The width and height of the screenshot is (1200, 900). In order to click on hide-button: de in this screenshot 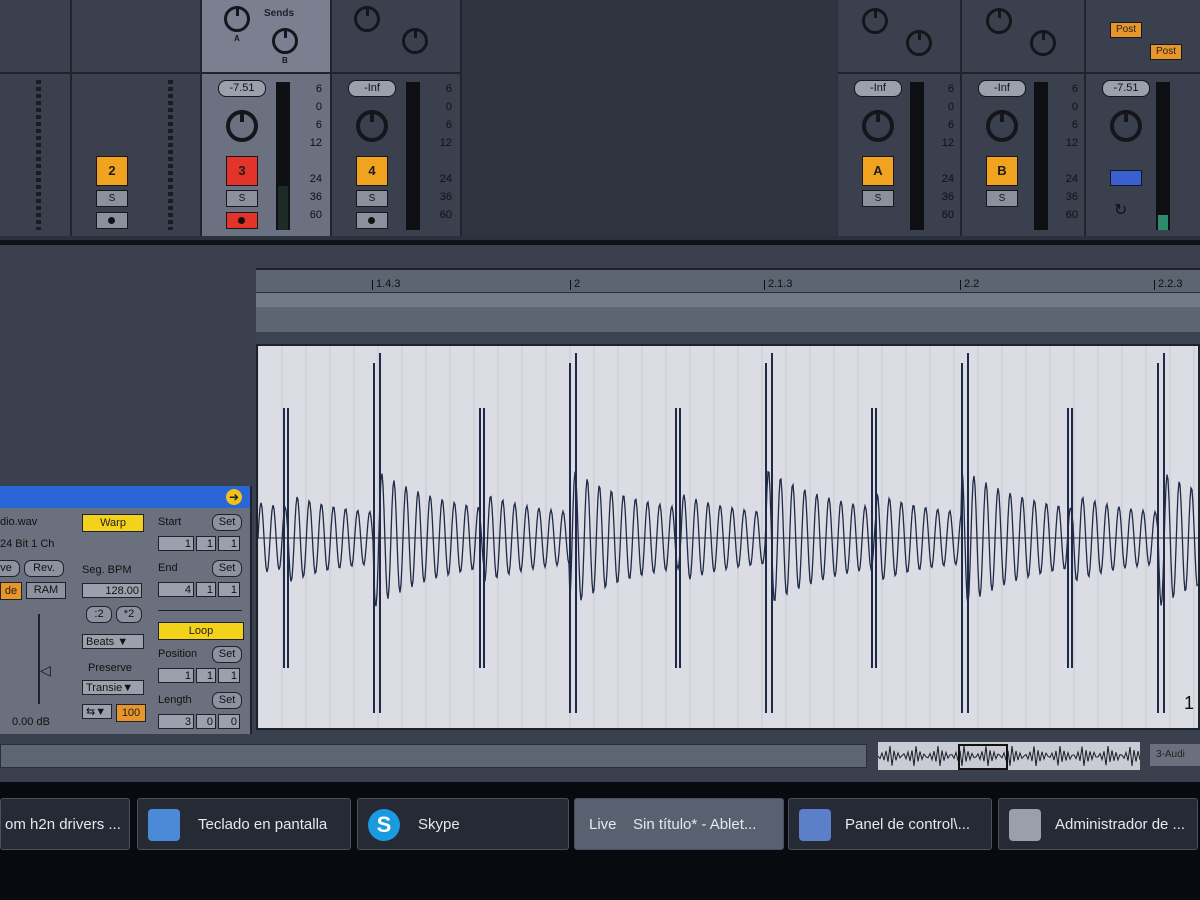, I will do `click(11, 591)`.